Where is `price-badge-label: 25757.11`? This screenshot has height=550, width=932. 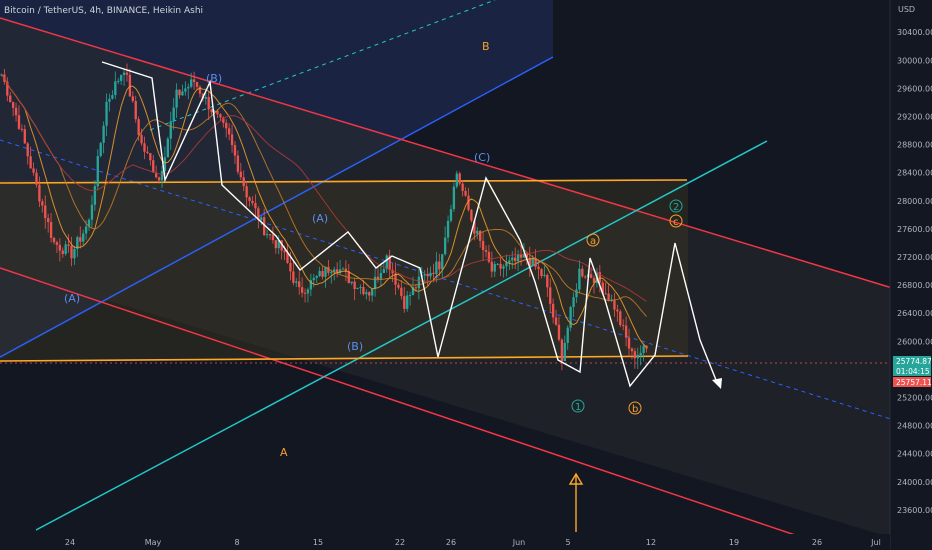 price-badge-label: 25757.11 is located at coordinates (914, 382).